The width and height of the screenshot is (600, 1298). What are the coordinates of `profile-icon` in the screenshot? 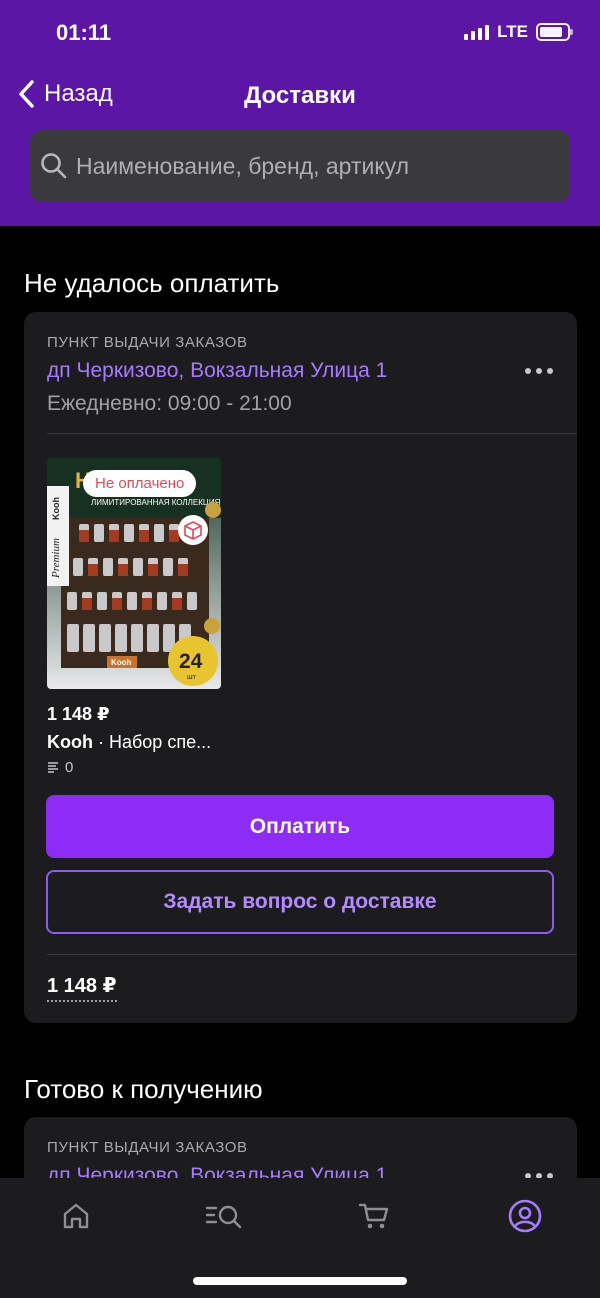 It's located at (525, 1216).